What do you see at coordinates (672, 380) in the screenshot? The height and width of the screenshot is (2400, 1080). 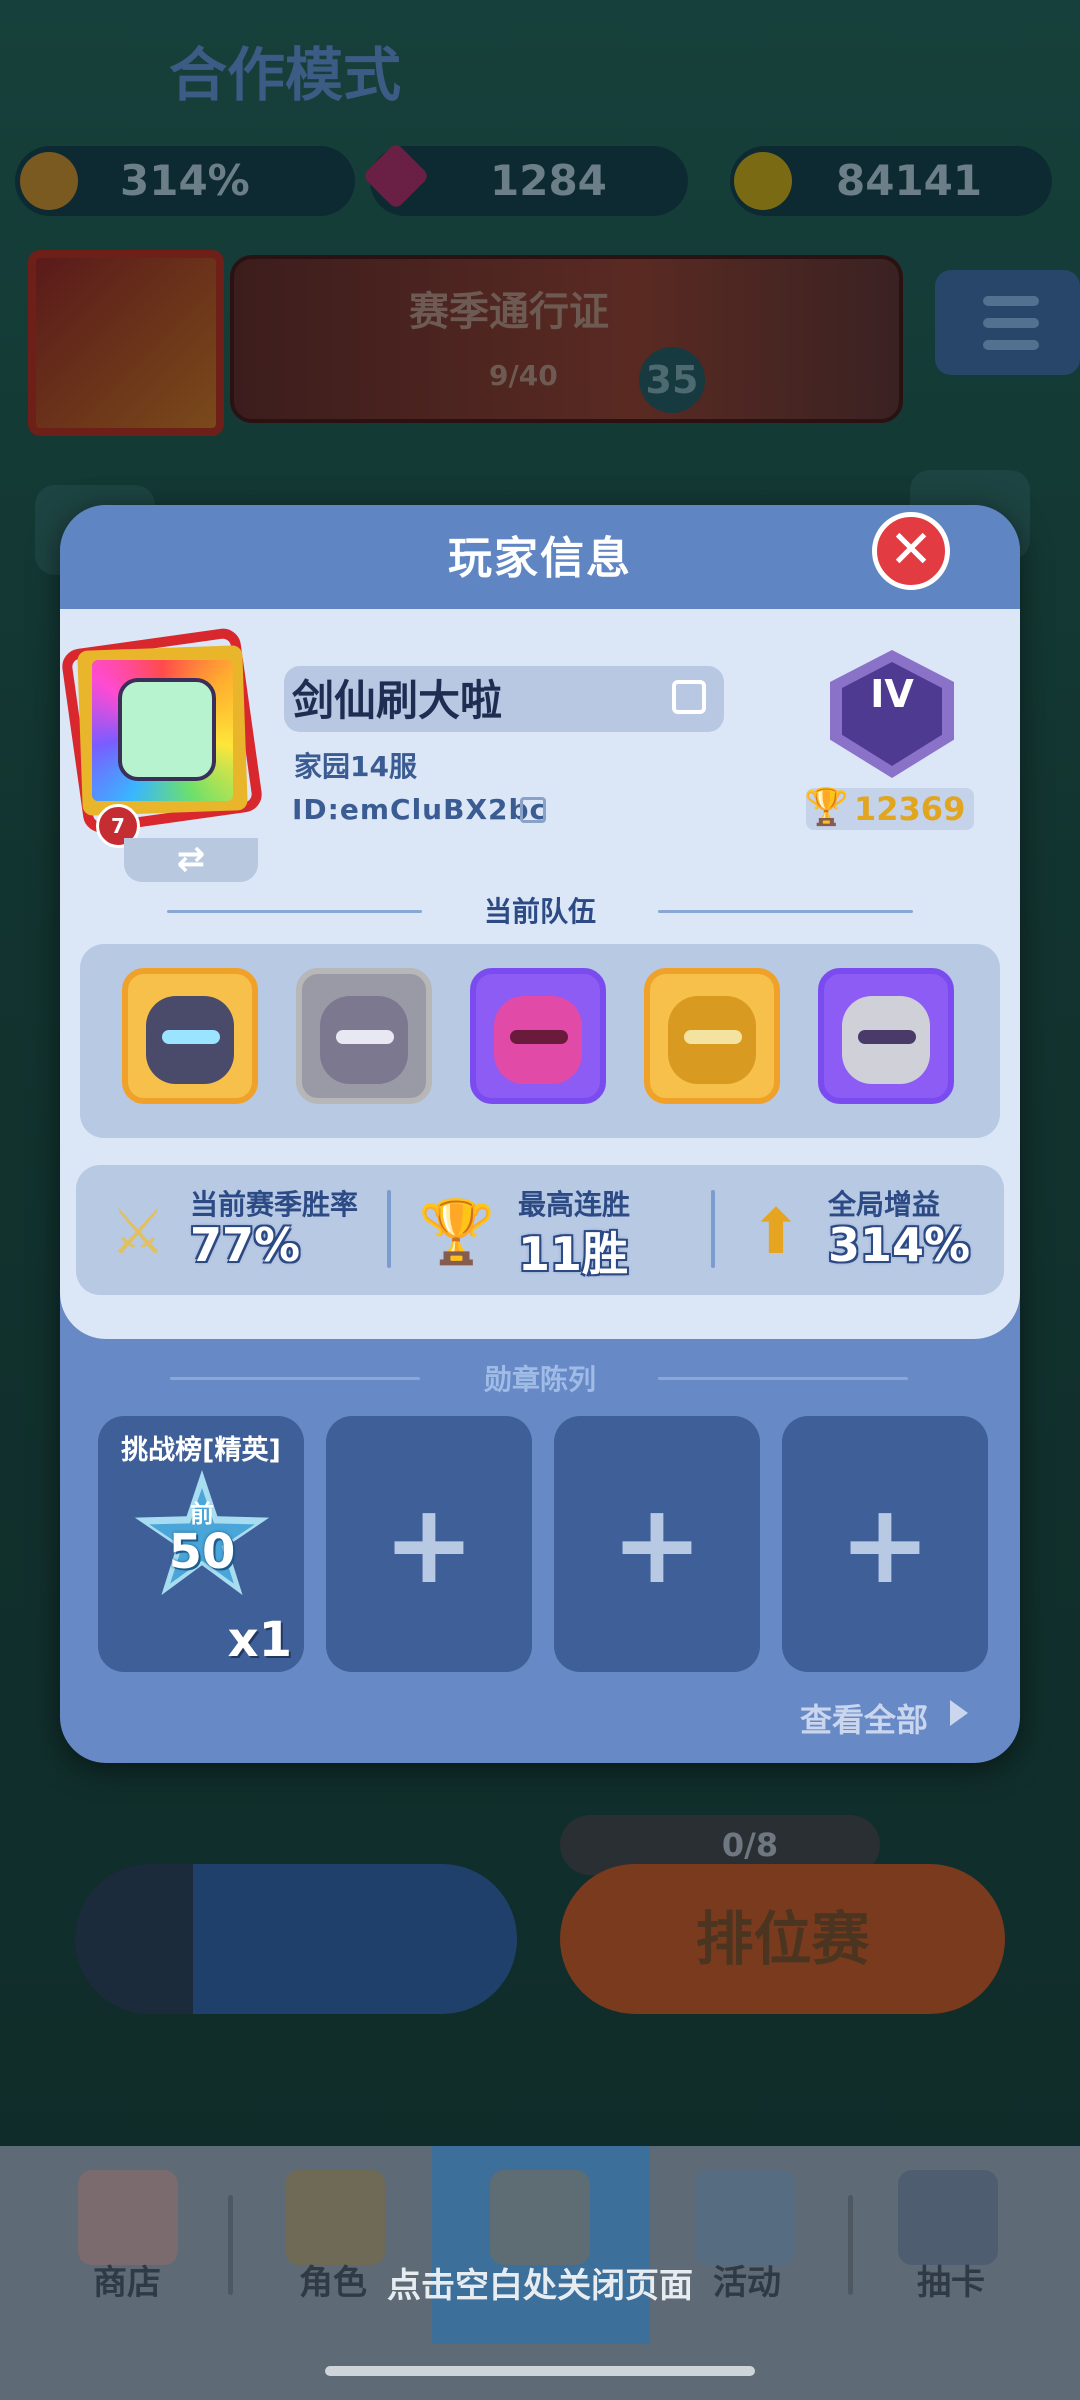 I see `season-pass-level: 35` at bounding box center [672, 380].